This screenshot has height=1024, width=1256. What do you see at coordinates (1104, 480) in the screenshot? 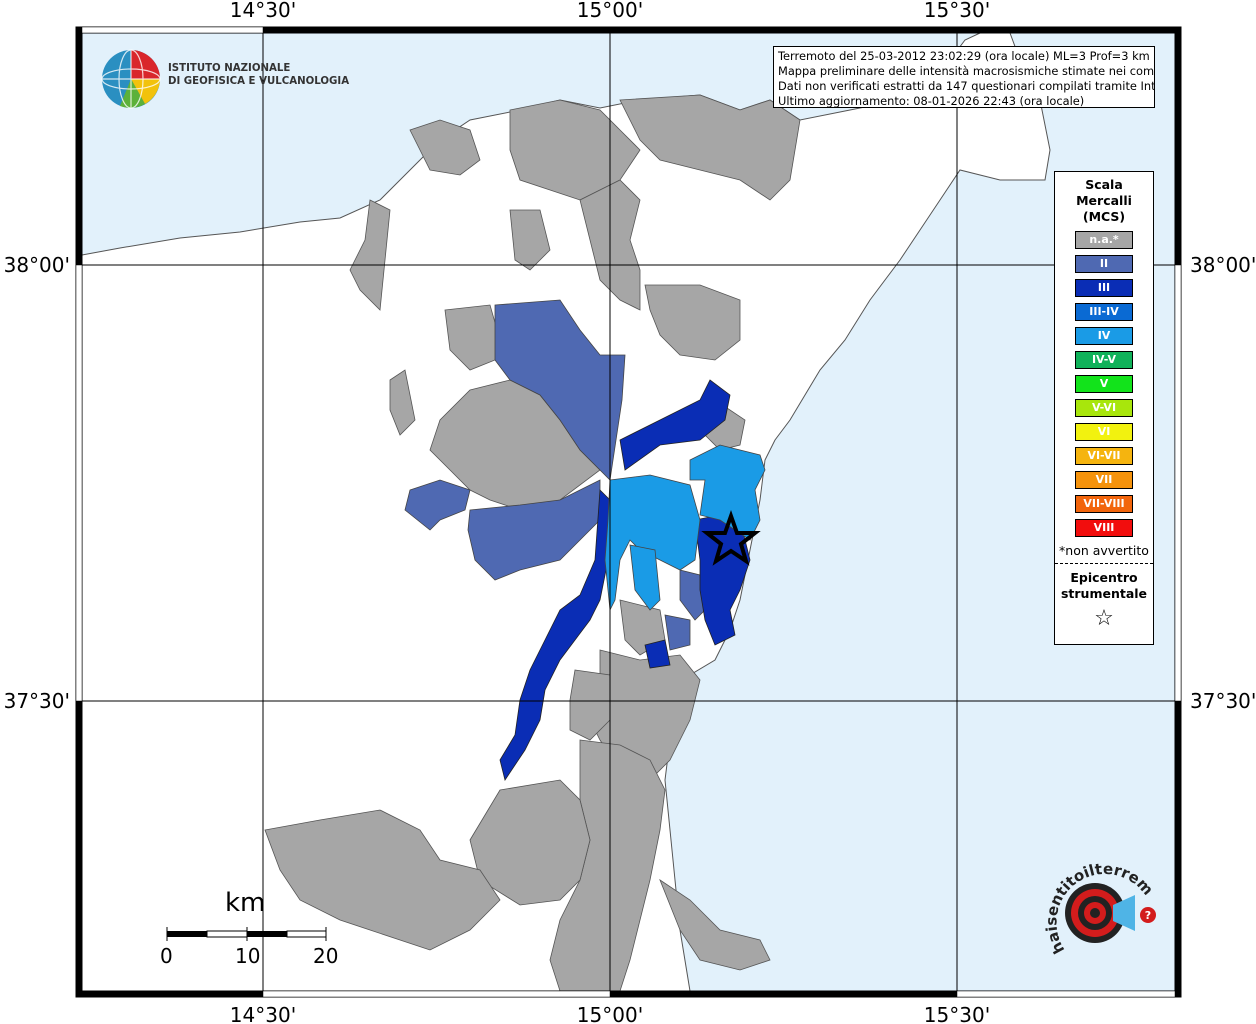
I see `legend-swatch-vii: VII` at bounding box center [1104, 480].